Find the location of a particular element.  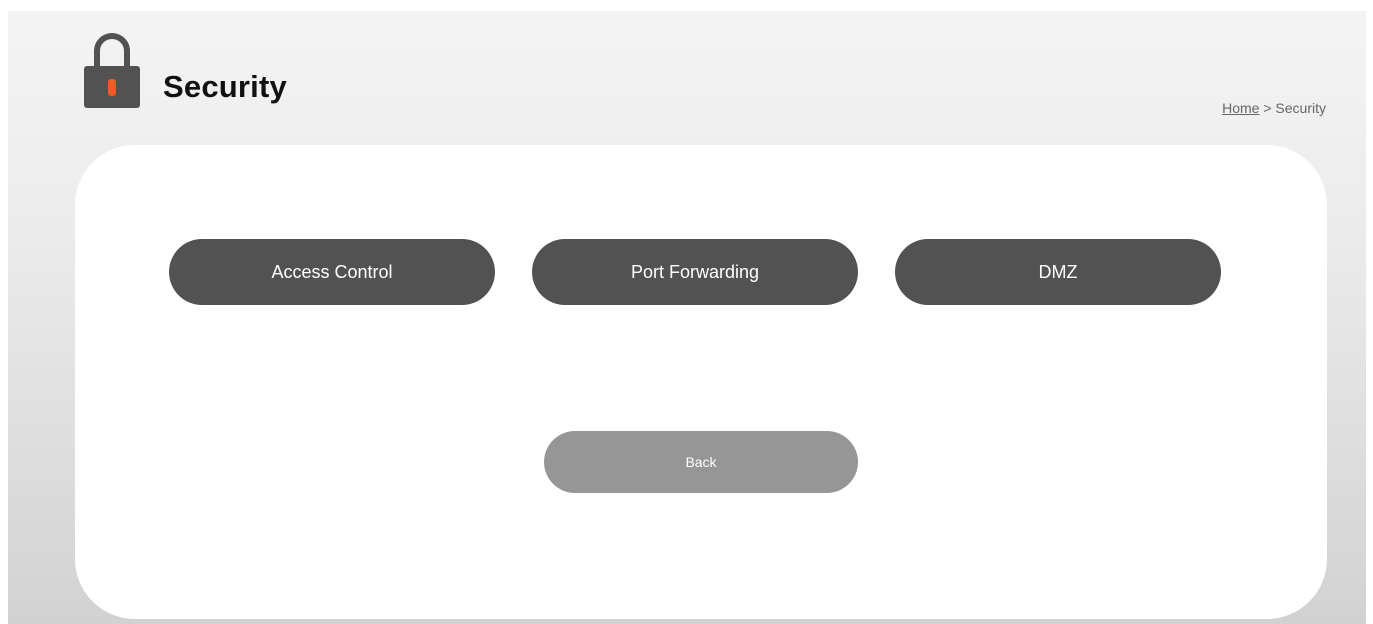

lock-icon is located at coordinates (112, 70).